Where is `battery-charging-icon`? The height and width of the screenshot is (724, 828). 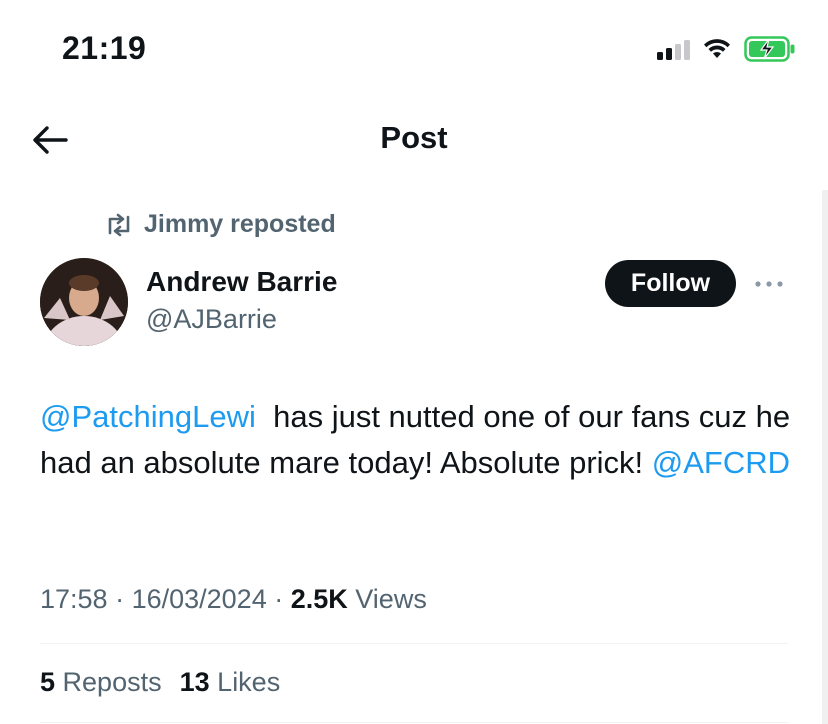 battery-charging-icon is located at coordinates (769, 49).